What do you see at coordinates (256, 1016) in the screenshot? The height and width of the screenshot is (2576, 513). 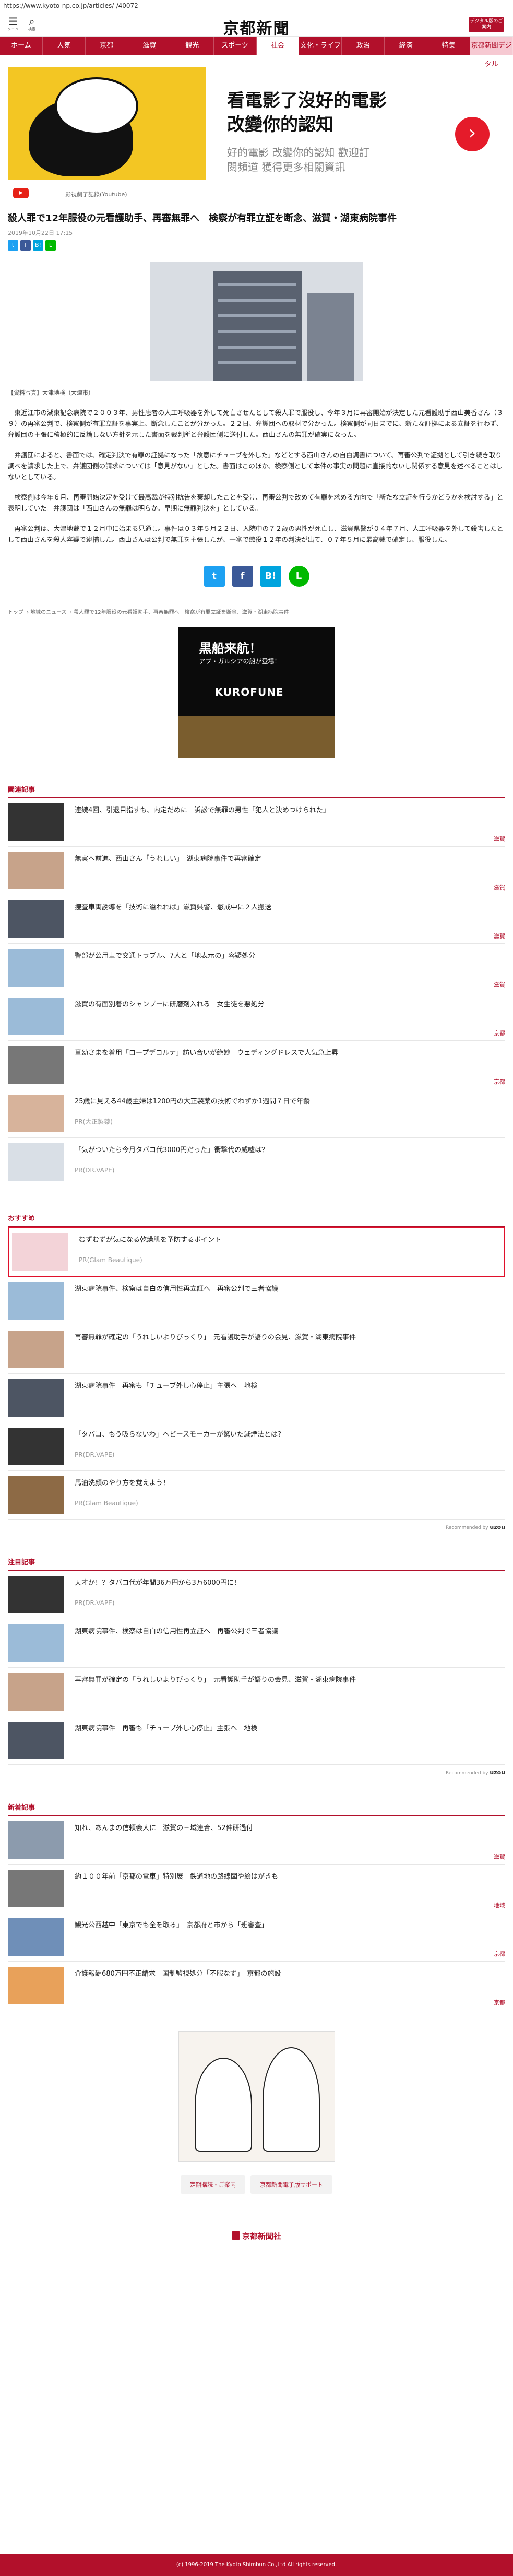 I see `list-item: 滋賀の有面別着のシャンプーに研磨剤入れる 女生徒を悪処分 京都` at bounding box center [256, 1016].